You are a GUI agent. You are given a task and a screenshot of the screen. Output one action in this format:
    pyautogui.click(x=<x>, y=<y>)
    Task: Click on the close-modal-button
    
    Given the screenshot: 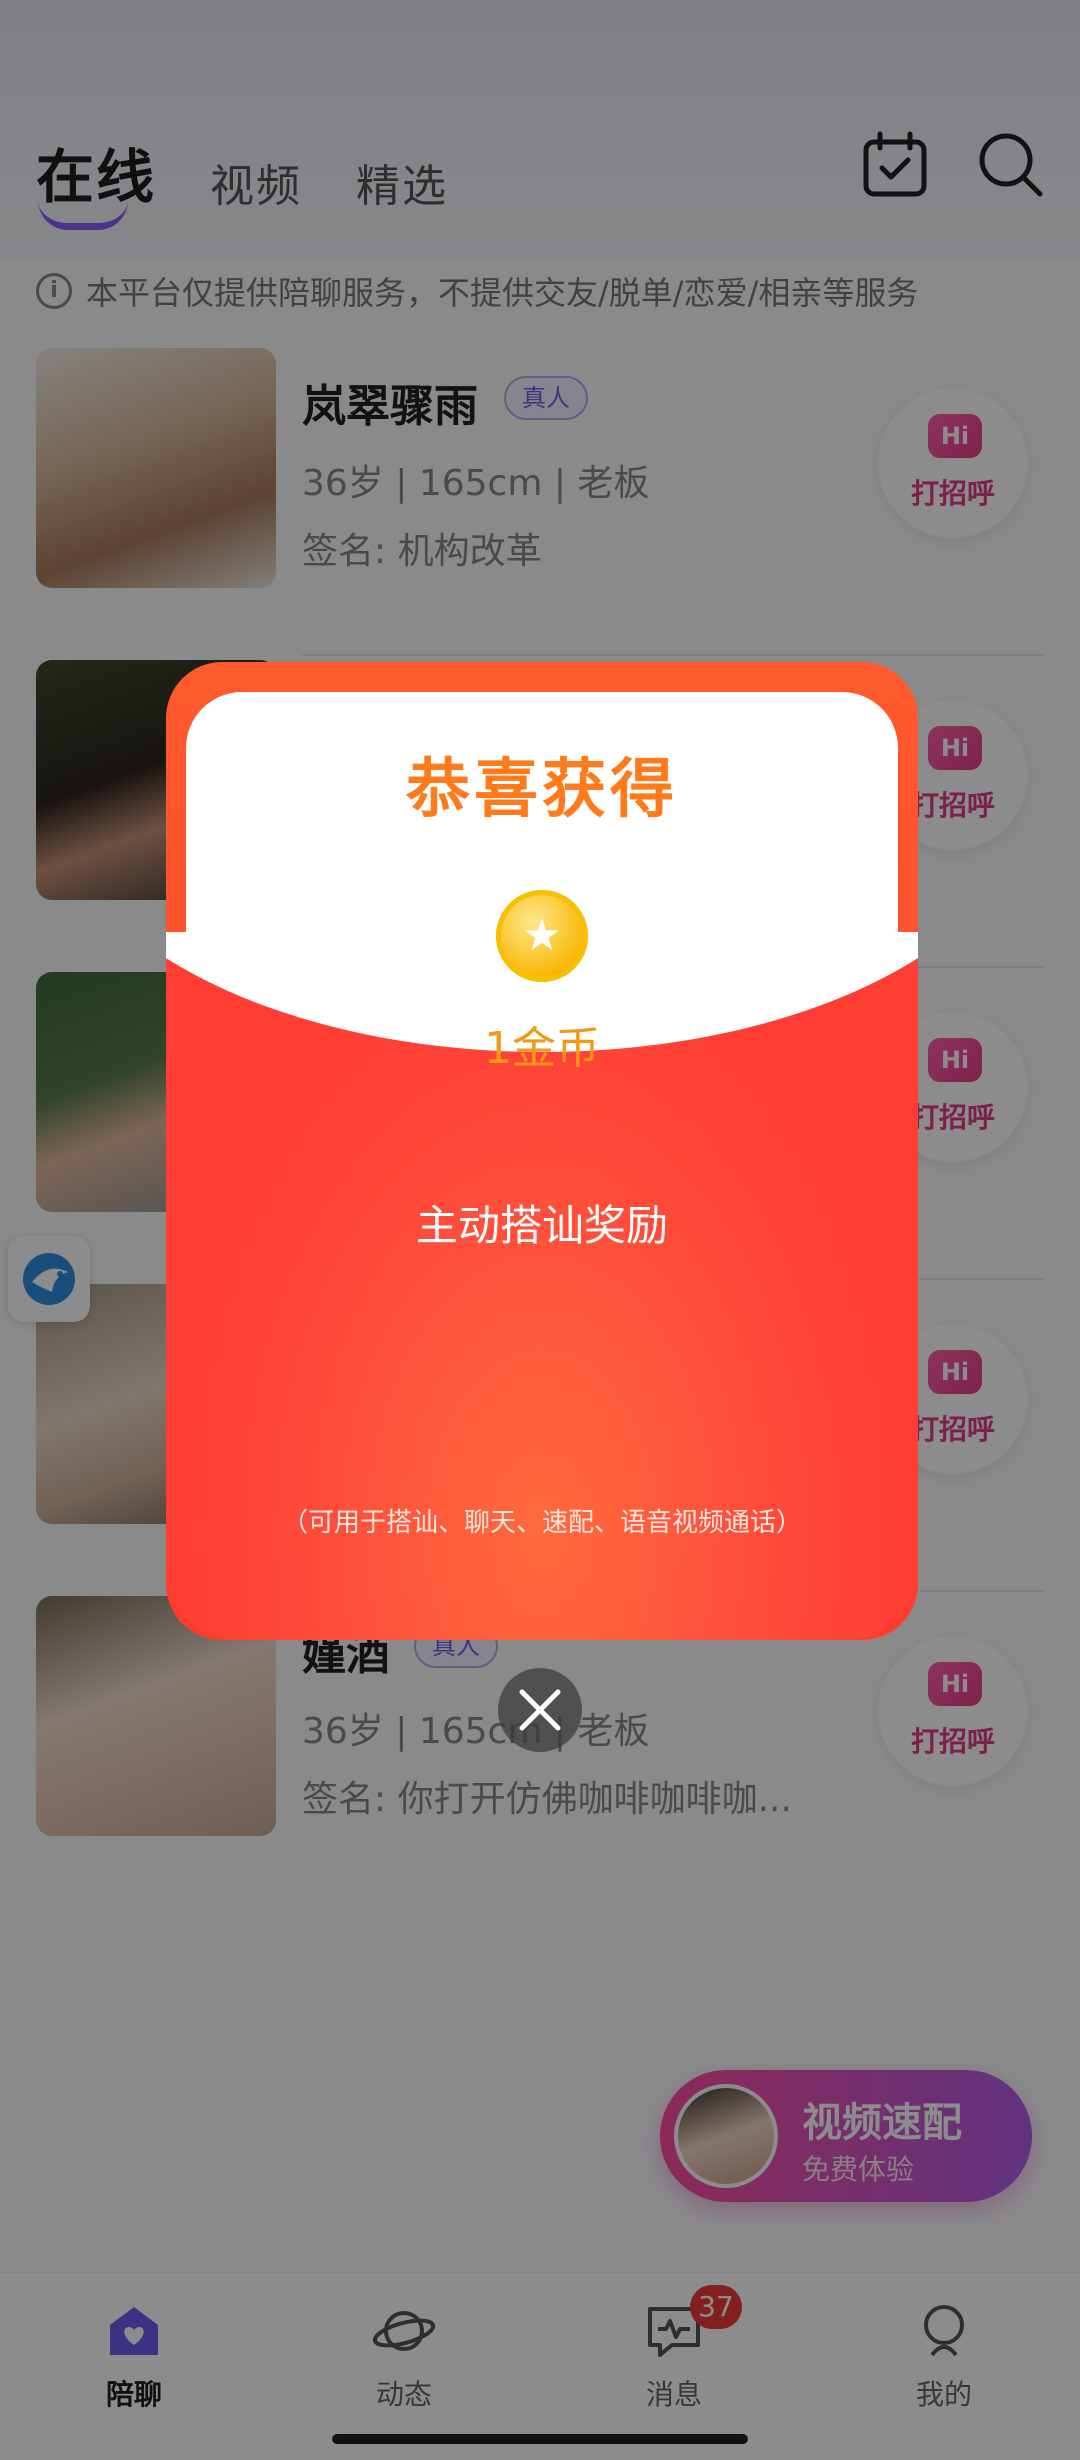 What is the action you would take?
    pyautogui.click(x=540, y=1710)
    